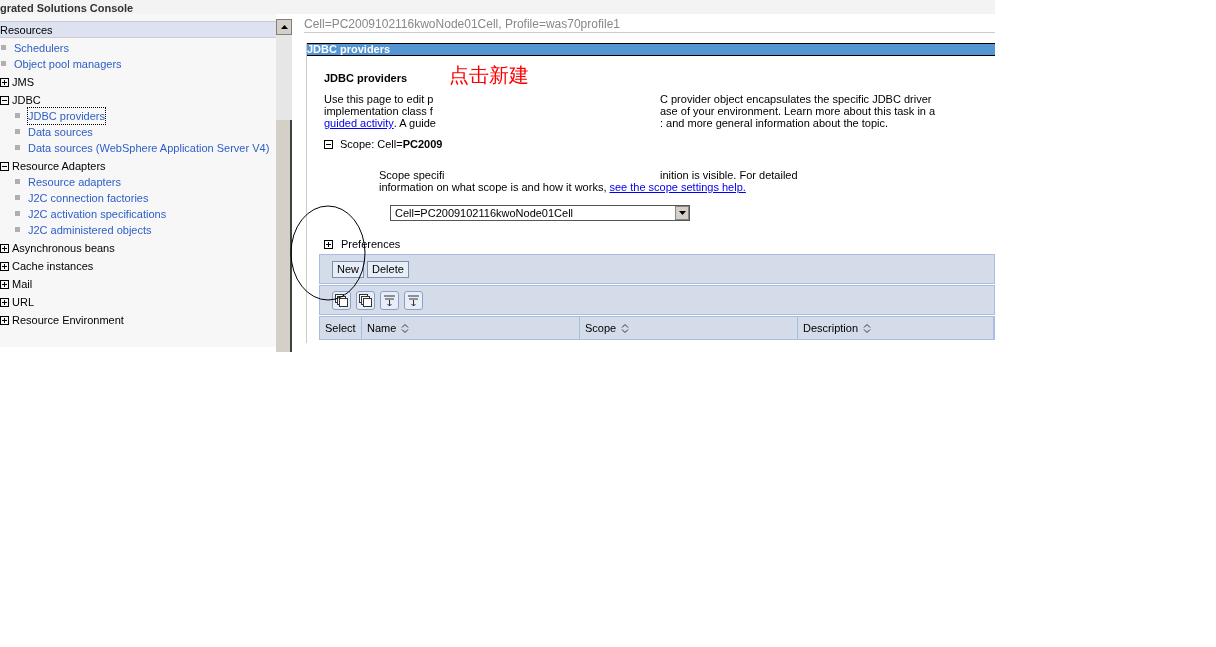 Image resolution: width=1216 pixels, height=647 pixels. Describe the element at coordinates (414, 123) in the screenshot. I see `description-text: . A guide` at that location.